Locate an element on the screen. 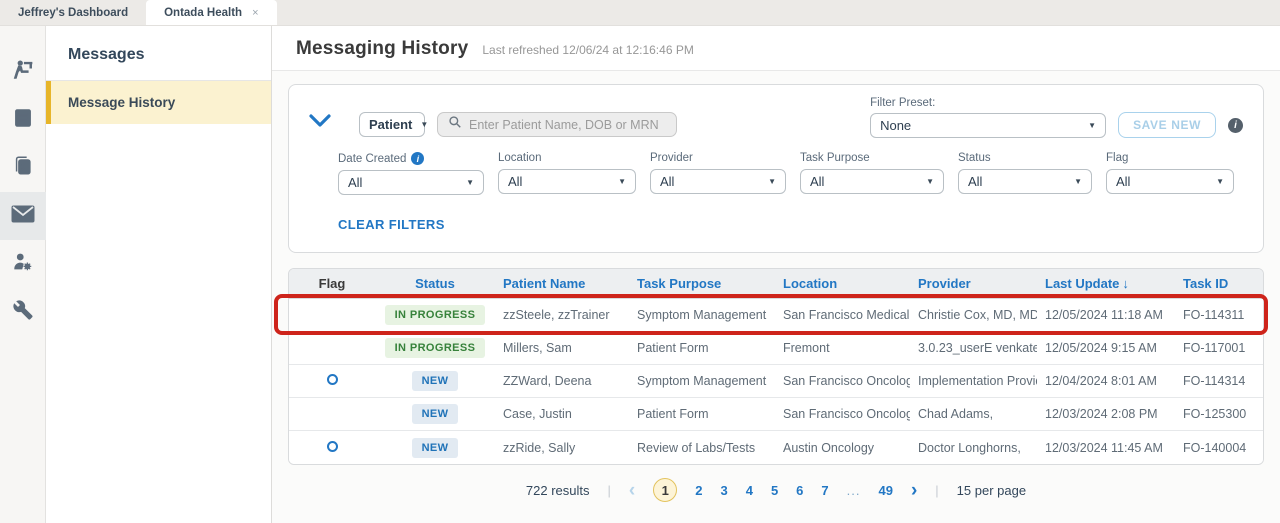 This screenshot has height=523, width=1280. page-number-current: 1 is located at coordinates (665, 490).